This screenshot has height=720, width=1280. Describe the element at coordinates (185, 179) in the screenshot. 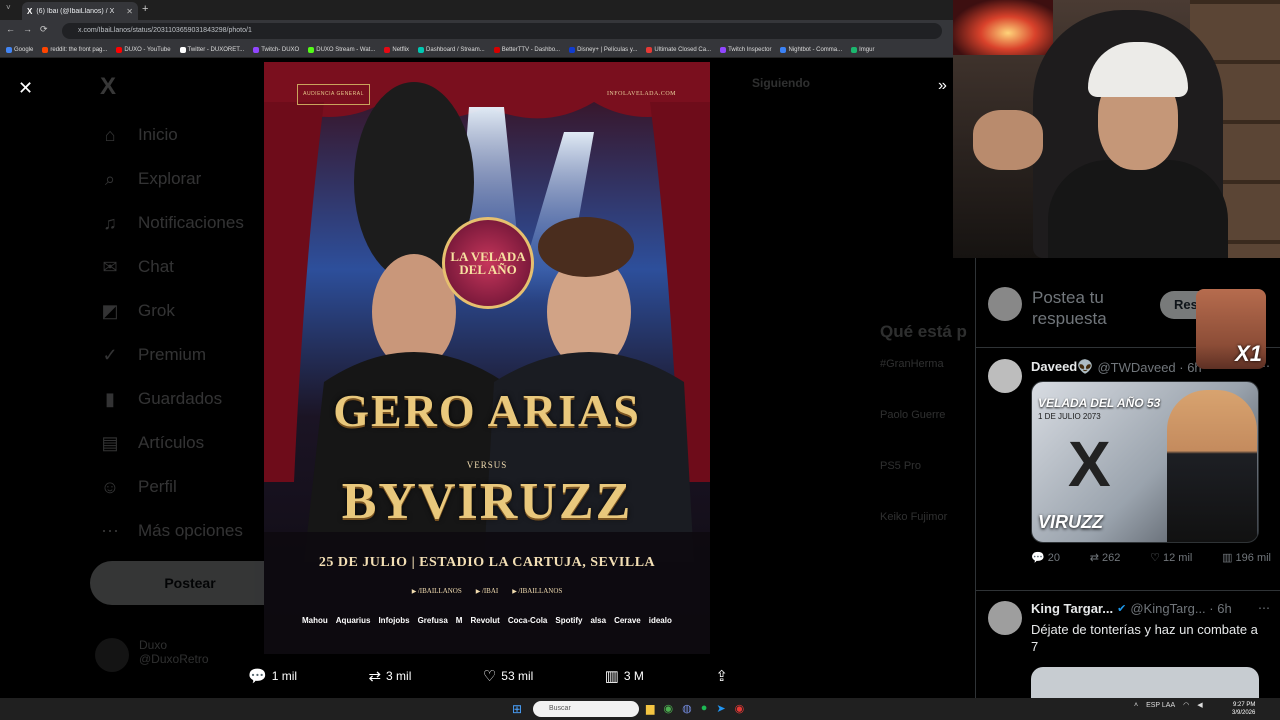

I see `sidenav-item: ⌕ Explorar` at that location.